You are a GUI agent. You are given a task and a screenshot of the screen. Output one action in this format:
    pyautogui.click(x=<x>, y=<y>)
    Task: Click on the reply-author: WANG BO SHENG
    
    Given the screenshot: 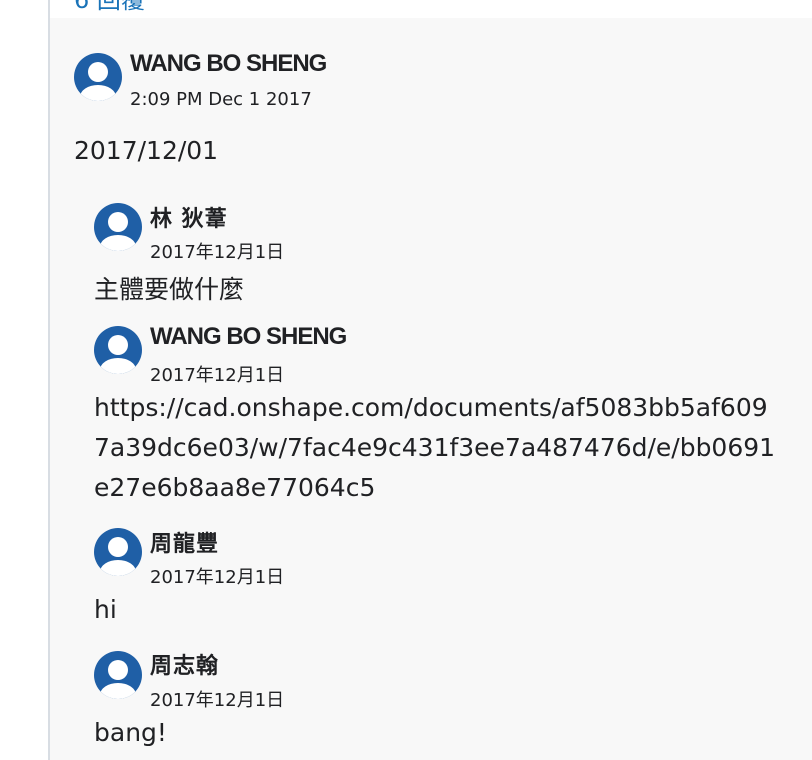 What is the action you would take?
    pyautogui.click(x=248, y=337)
    